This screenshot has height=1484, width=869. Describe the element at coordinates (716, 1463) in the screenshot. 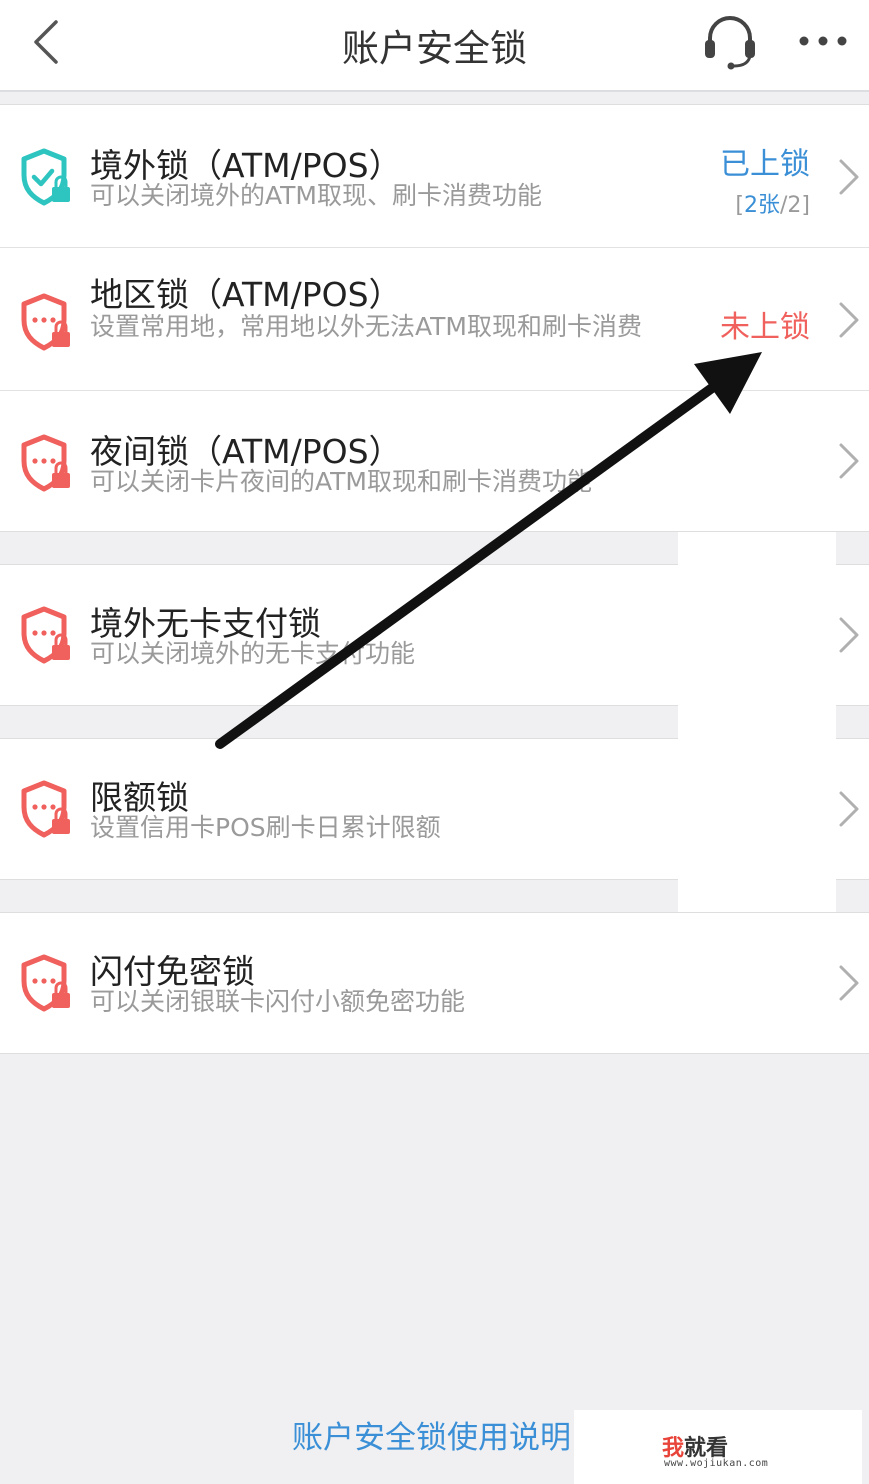

I see `watermark-url: www.wojiukan.com` at that location.